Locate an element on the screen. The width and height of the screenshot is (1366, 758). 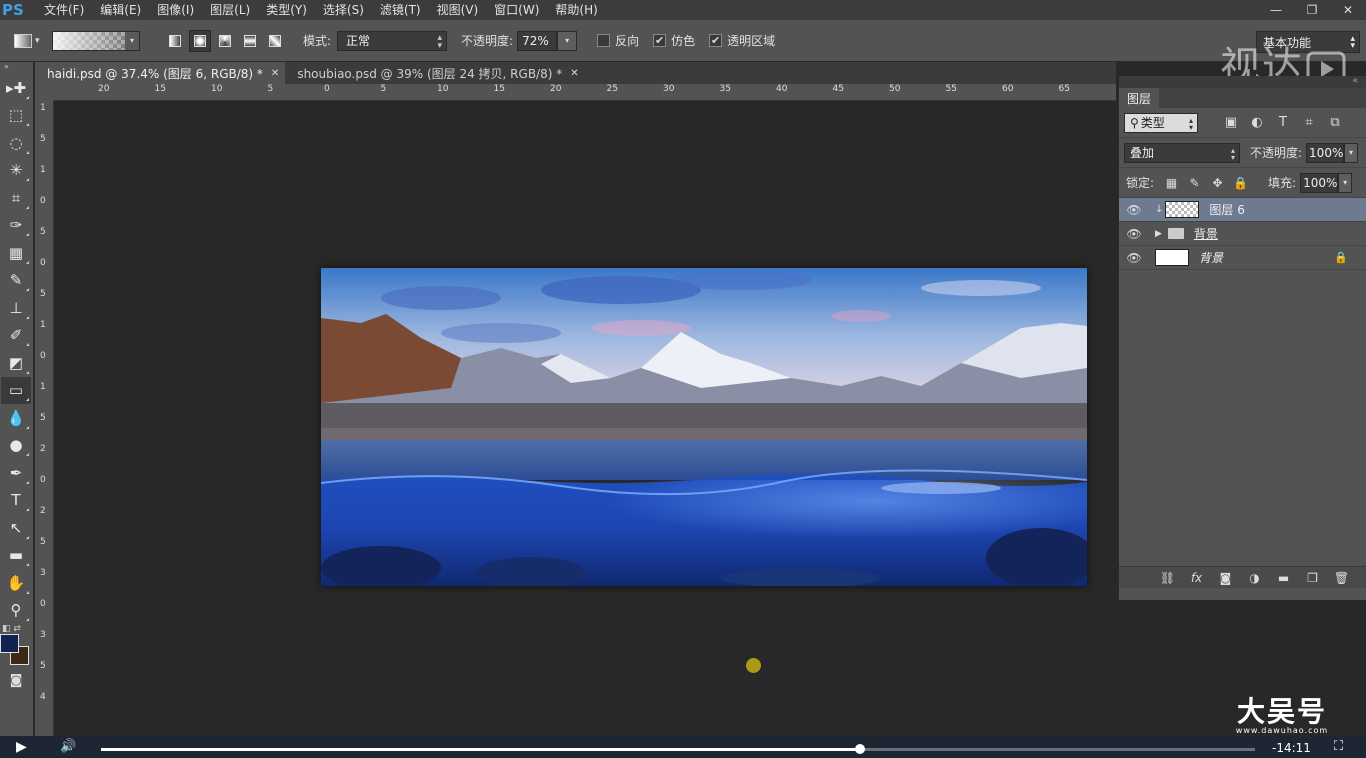
video-progress-handle is located at coordinates (860, 749).